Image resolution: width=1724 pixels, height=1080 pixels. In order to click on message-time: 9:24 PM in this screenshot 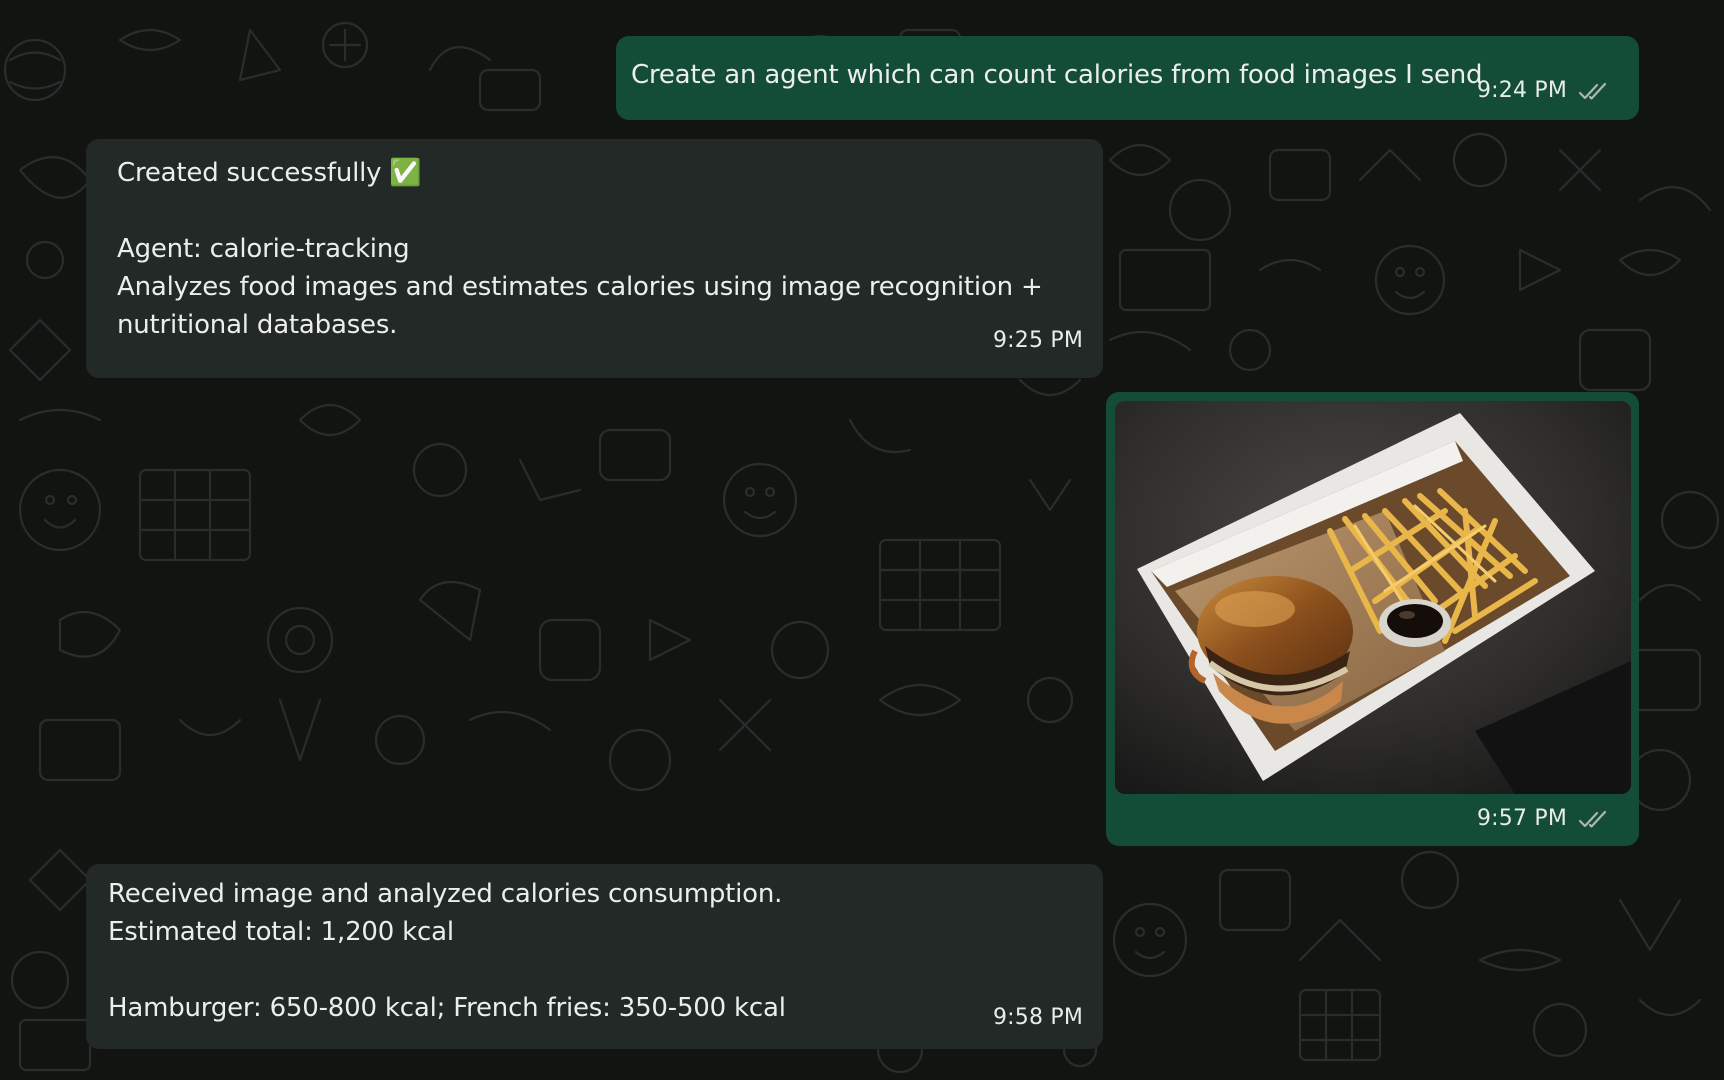, I will do `click(1521, 90)`.